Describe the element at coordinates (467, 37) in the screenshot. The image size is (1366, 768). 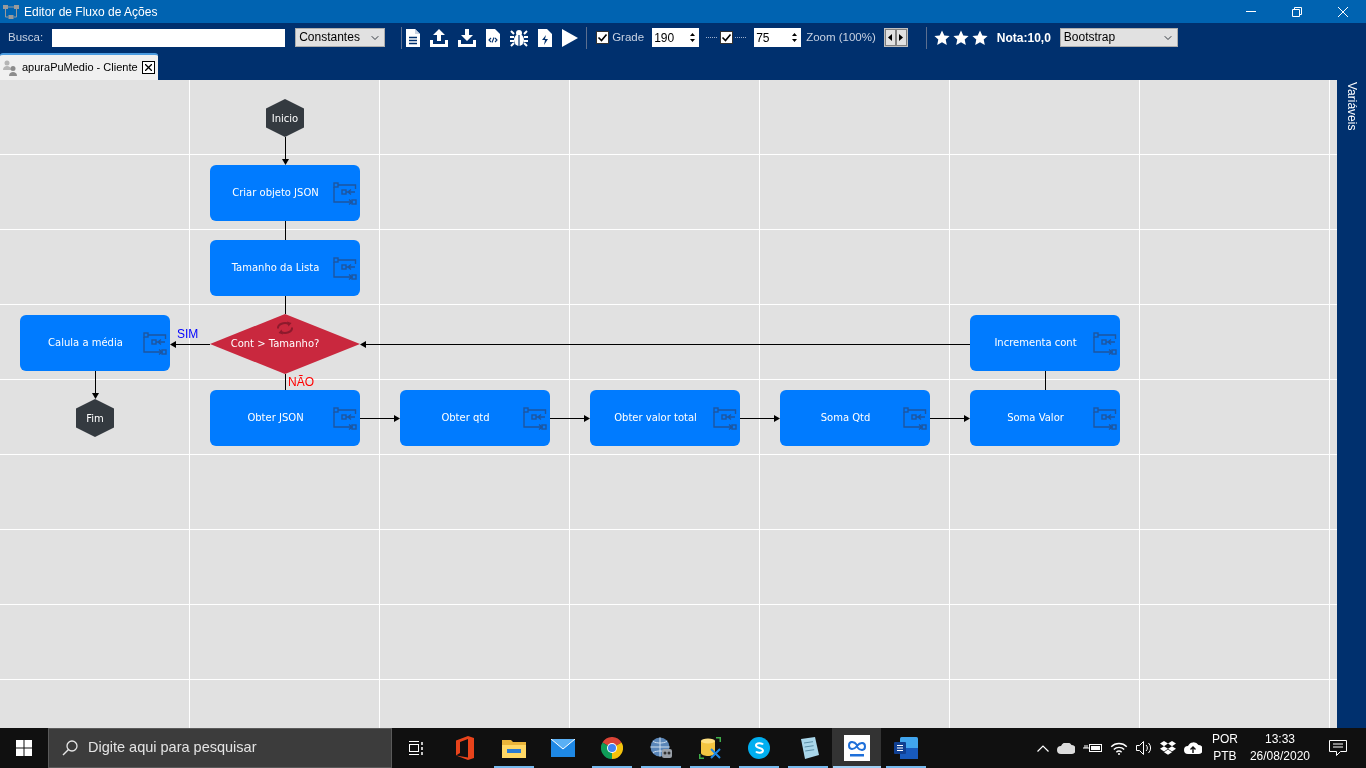
I see `download-icon` at that location.